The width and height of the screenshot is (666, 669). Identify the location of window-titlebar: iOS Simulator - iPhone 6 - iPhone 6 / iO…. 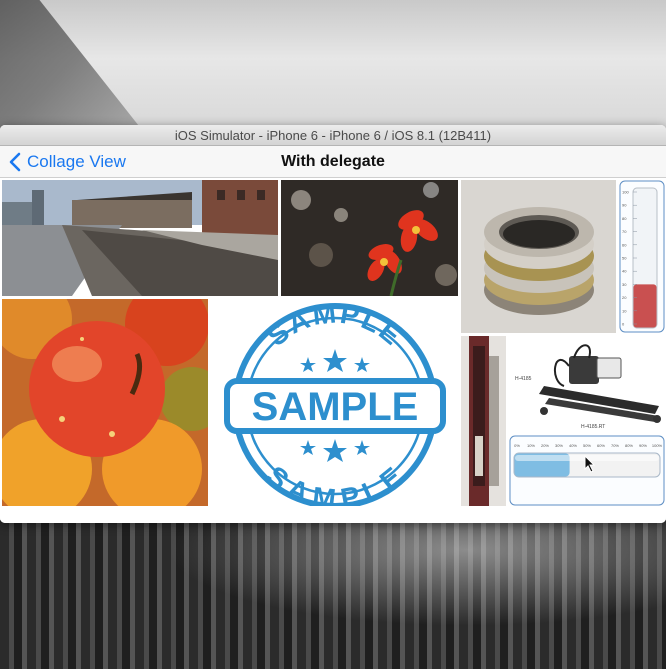
(333, 135).